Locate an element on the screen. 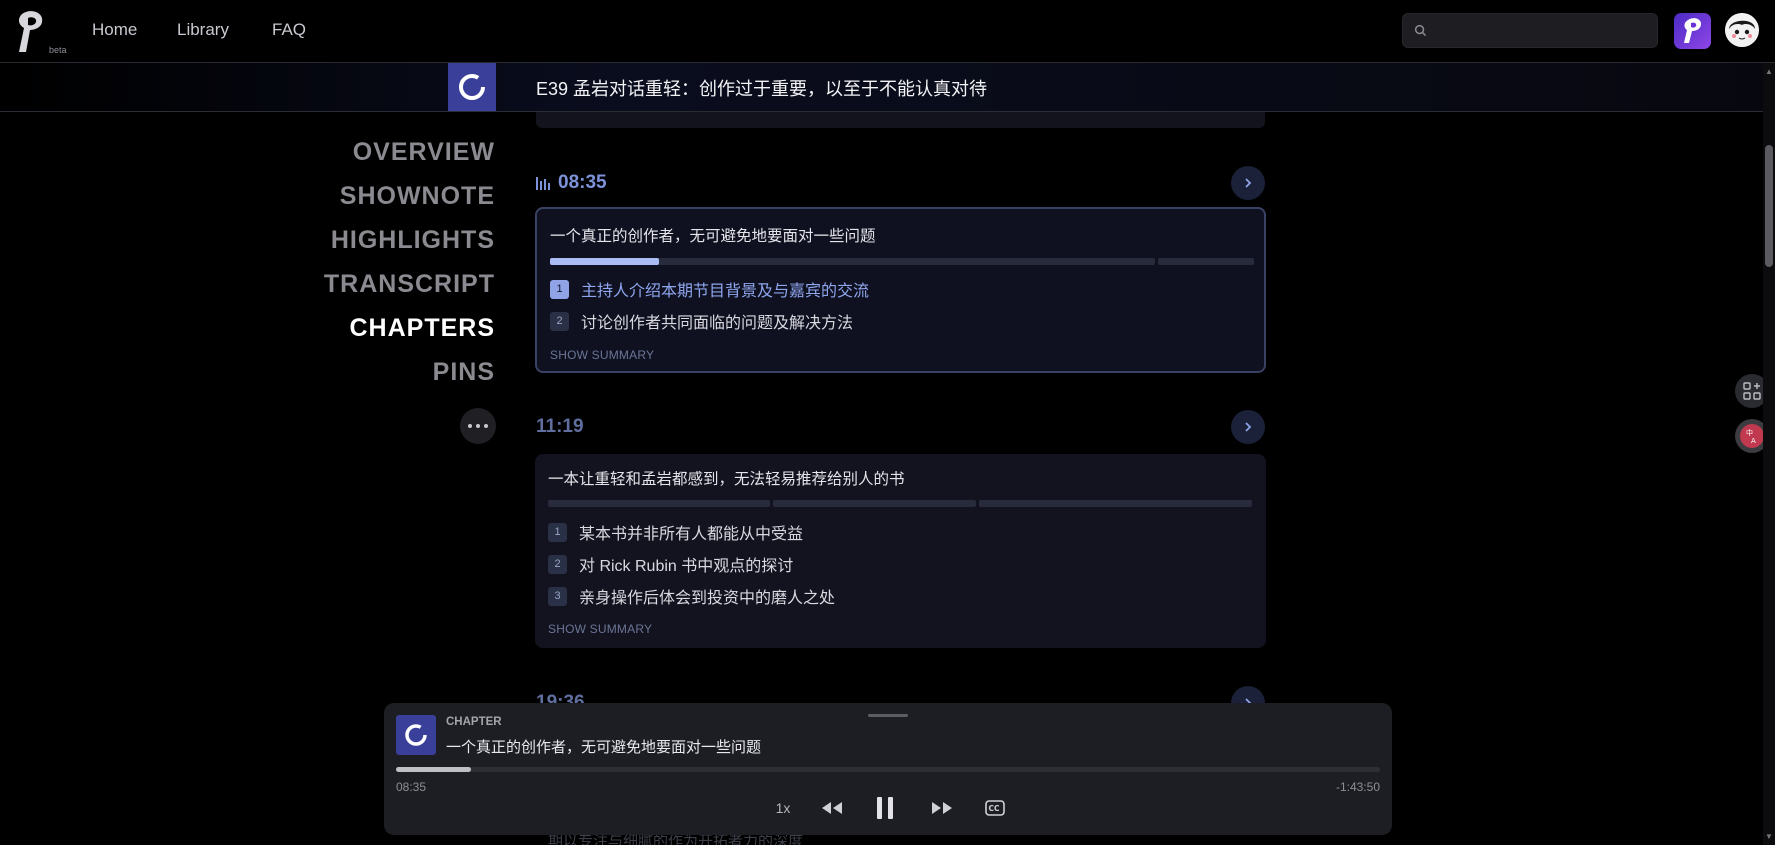  nav-library-link: Library is located at coordinates (203, 30).